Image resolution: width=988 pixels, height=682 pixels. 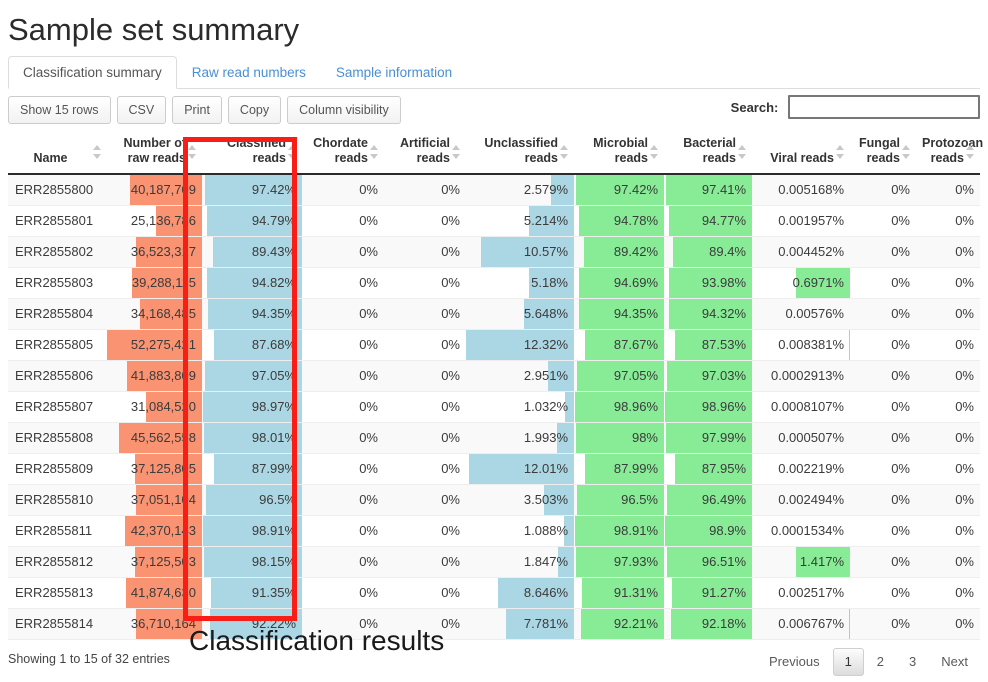 I want to click on cell-viral: 0.0008107%, so click(x=801, y=407).